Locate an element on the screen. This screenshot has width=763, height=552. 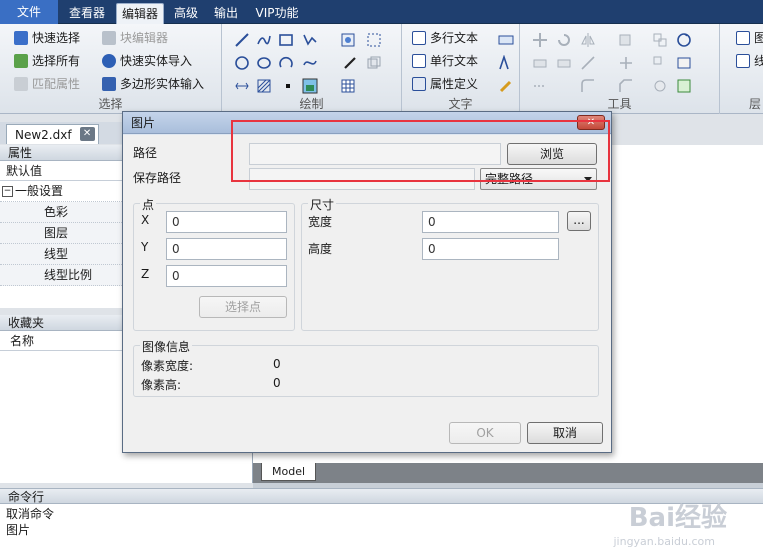
rotate-icon is located at coordinates (564, 40).